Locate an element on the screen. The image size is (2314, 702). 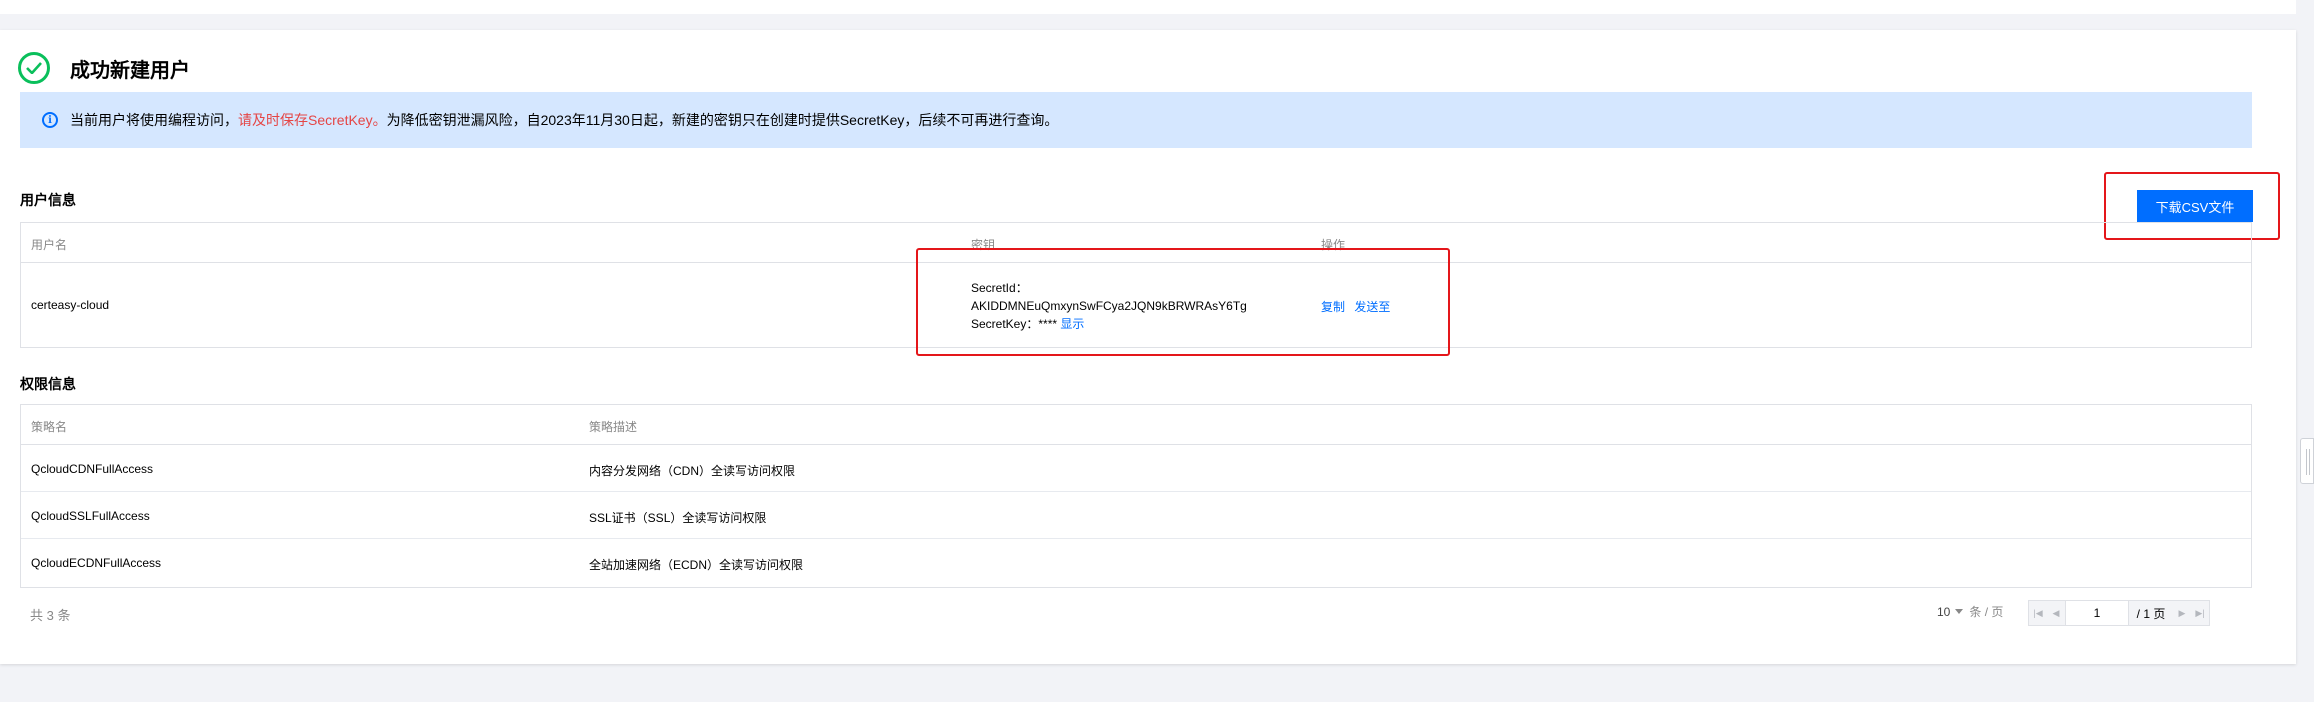
notice-text-start: 当前用户将使用编程访问， is located at coordinates (154, 120).